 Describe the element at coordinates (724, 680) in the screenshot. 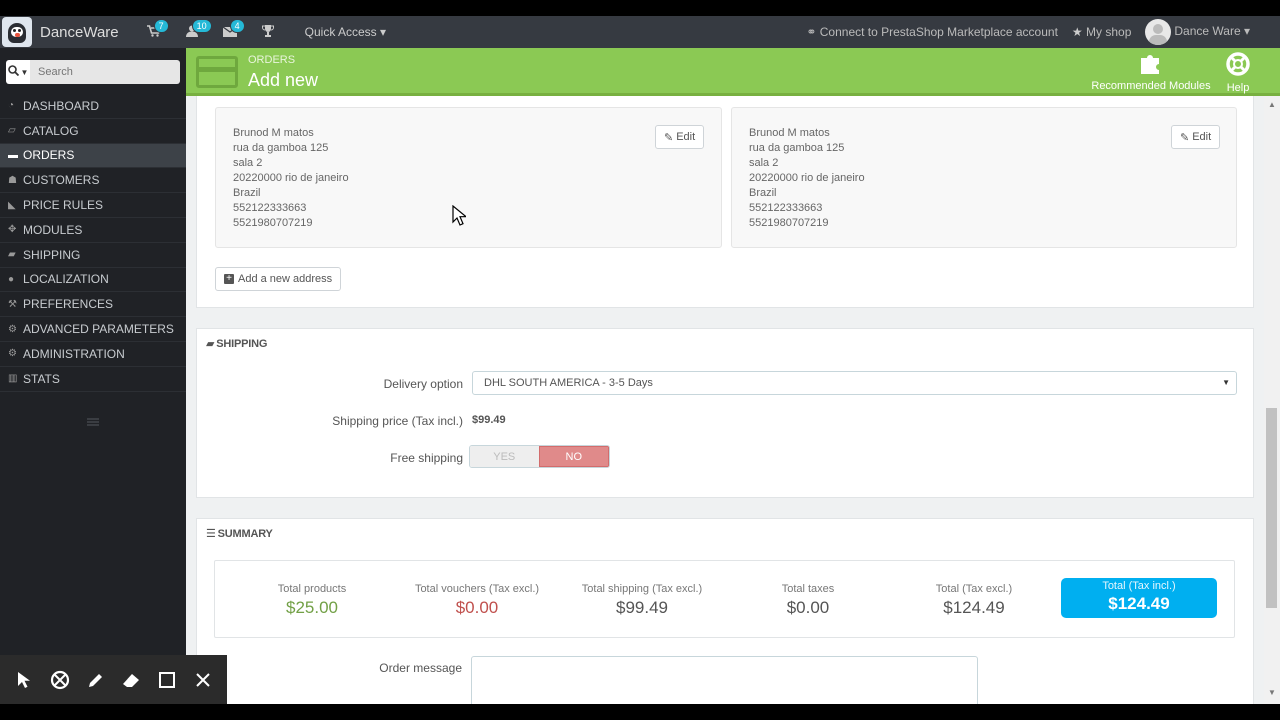

I see `order-message-textarea` at that location.